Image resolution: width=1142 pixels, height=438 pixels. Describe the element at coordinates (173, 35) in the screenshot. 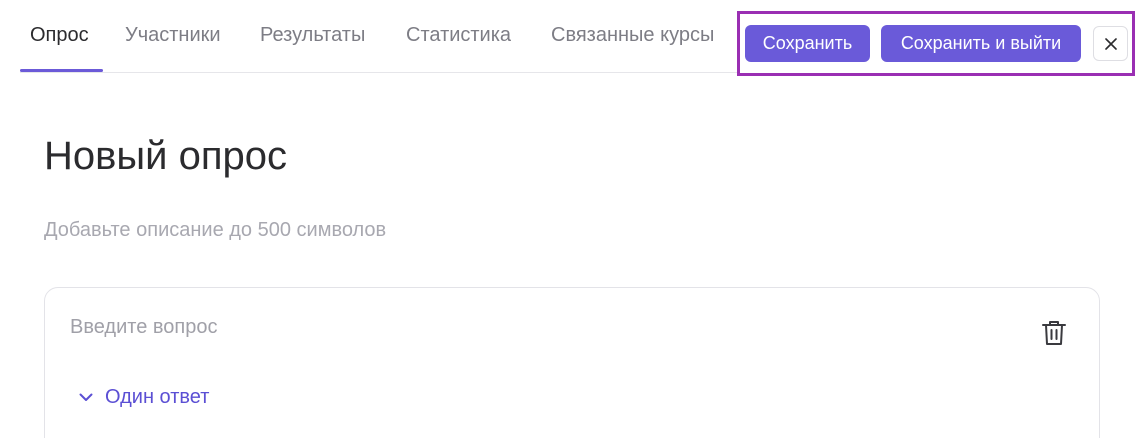

I see `tab-participants: Участники` at that location.